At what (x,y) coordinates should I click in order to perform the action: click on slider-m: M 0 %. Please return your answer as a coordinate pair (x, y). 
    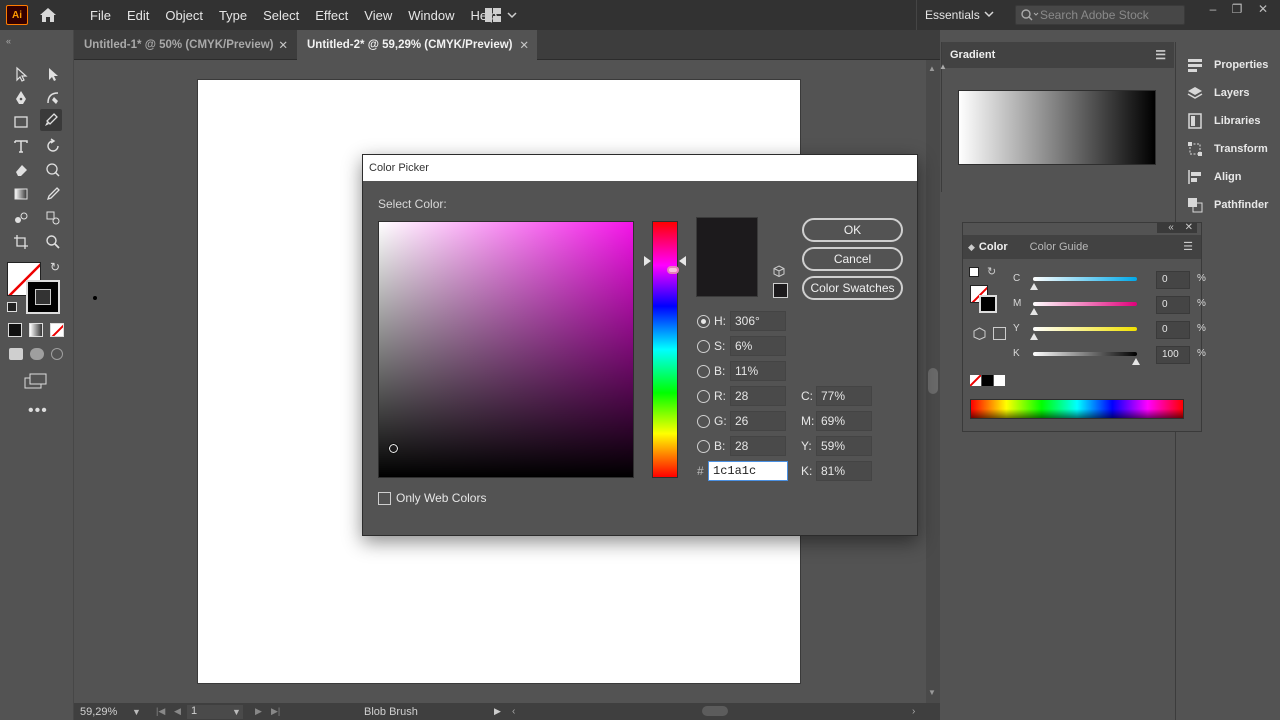
    Looking at the image, I should click on (1109, 306).